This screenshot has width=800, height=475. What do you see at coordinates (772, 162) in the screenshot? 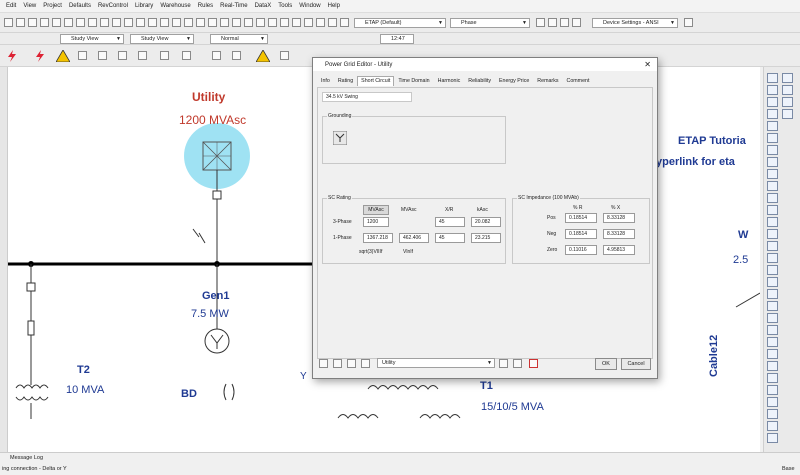
I see `utility-element-icon` at bounding box center [772, 162].